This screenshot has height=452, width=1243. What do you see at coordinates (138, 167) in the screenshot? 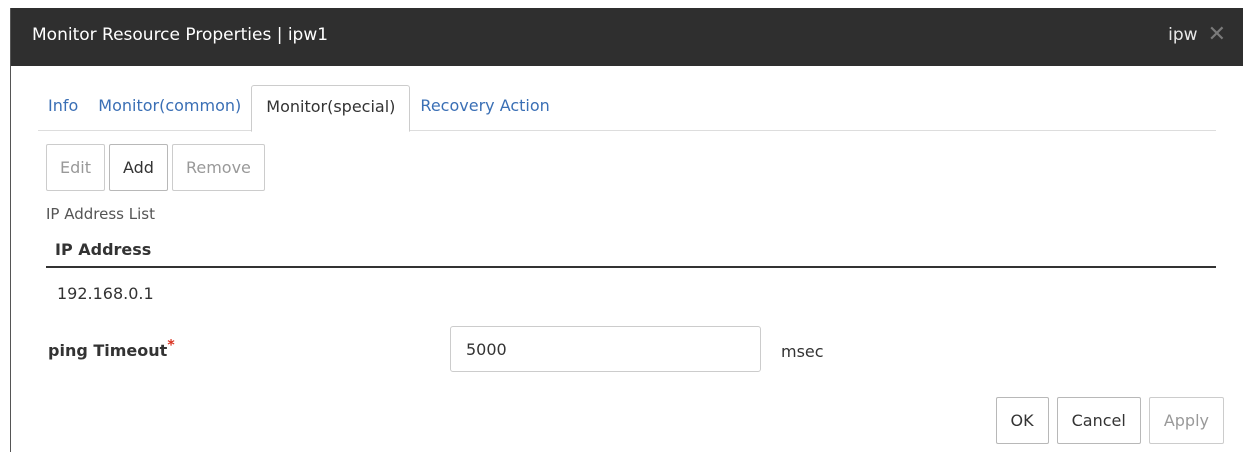
I see `add-button: Add` at bounding box center [138, 167].